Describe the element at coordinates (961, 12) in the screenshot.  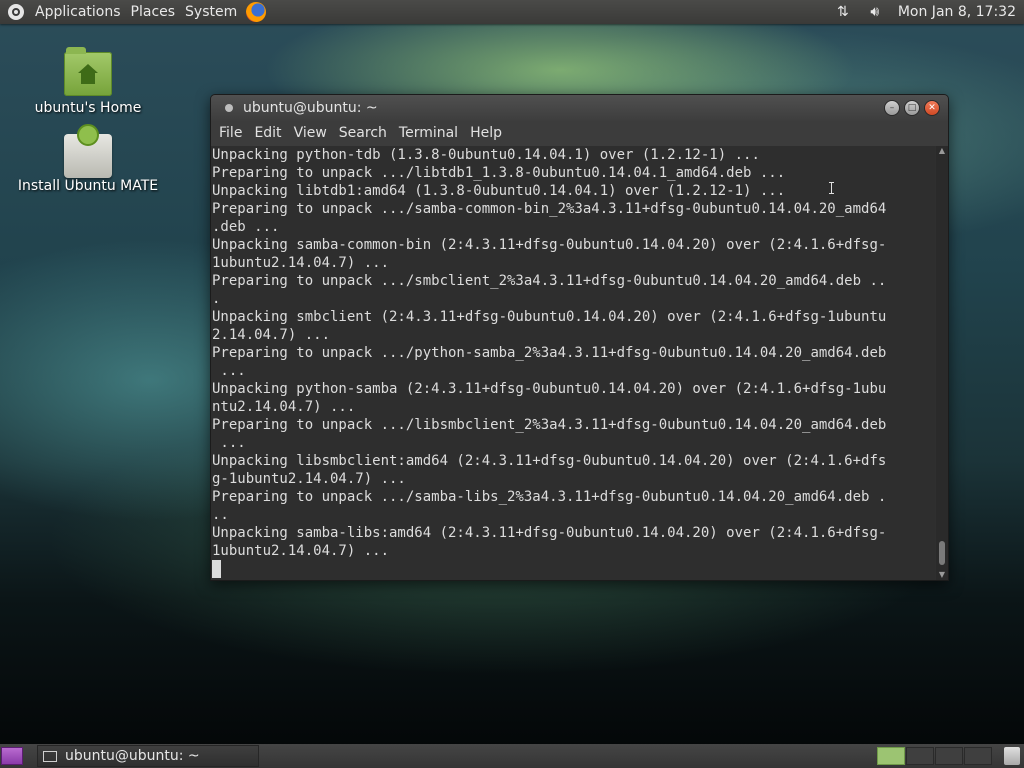
I see `clock: Mon Jan 8, 17:32` at that location.